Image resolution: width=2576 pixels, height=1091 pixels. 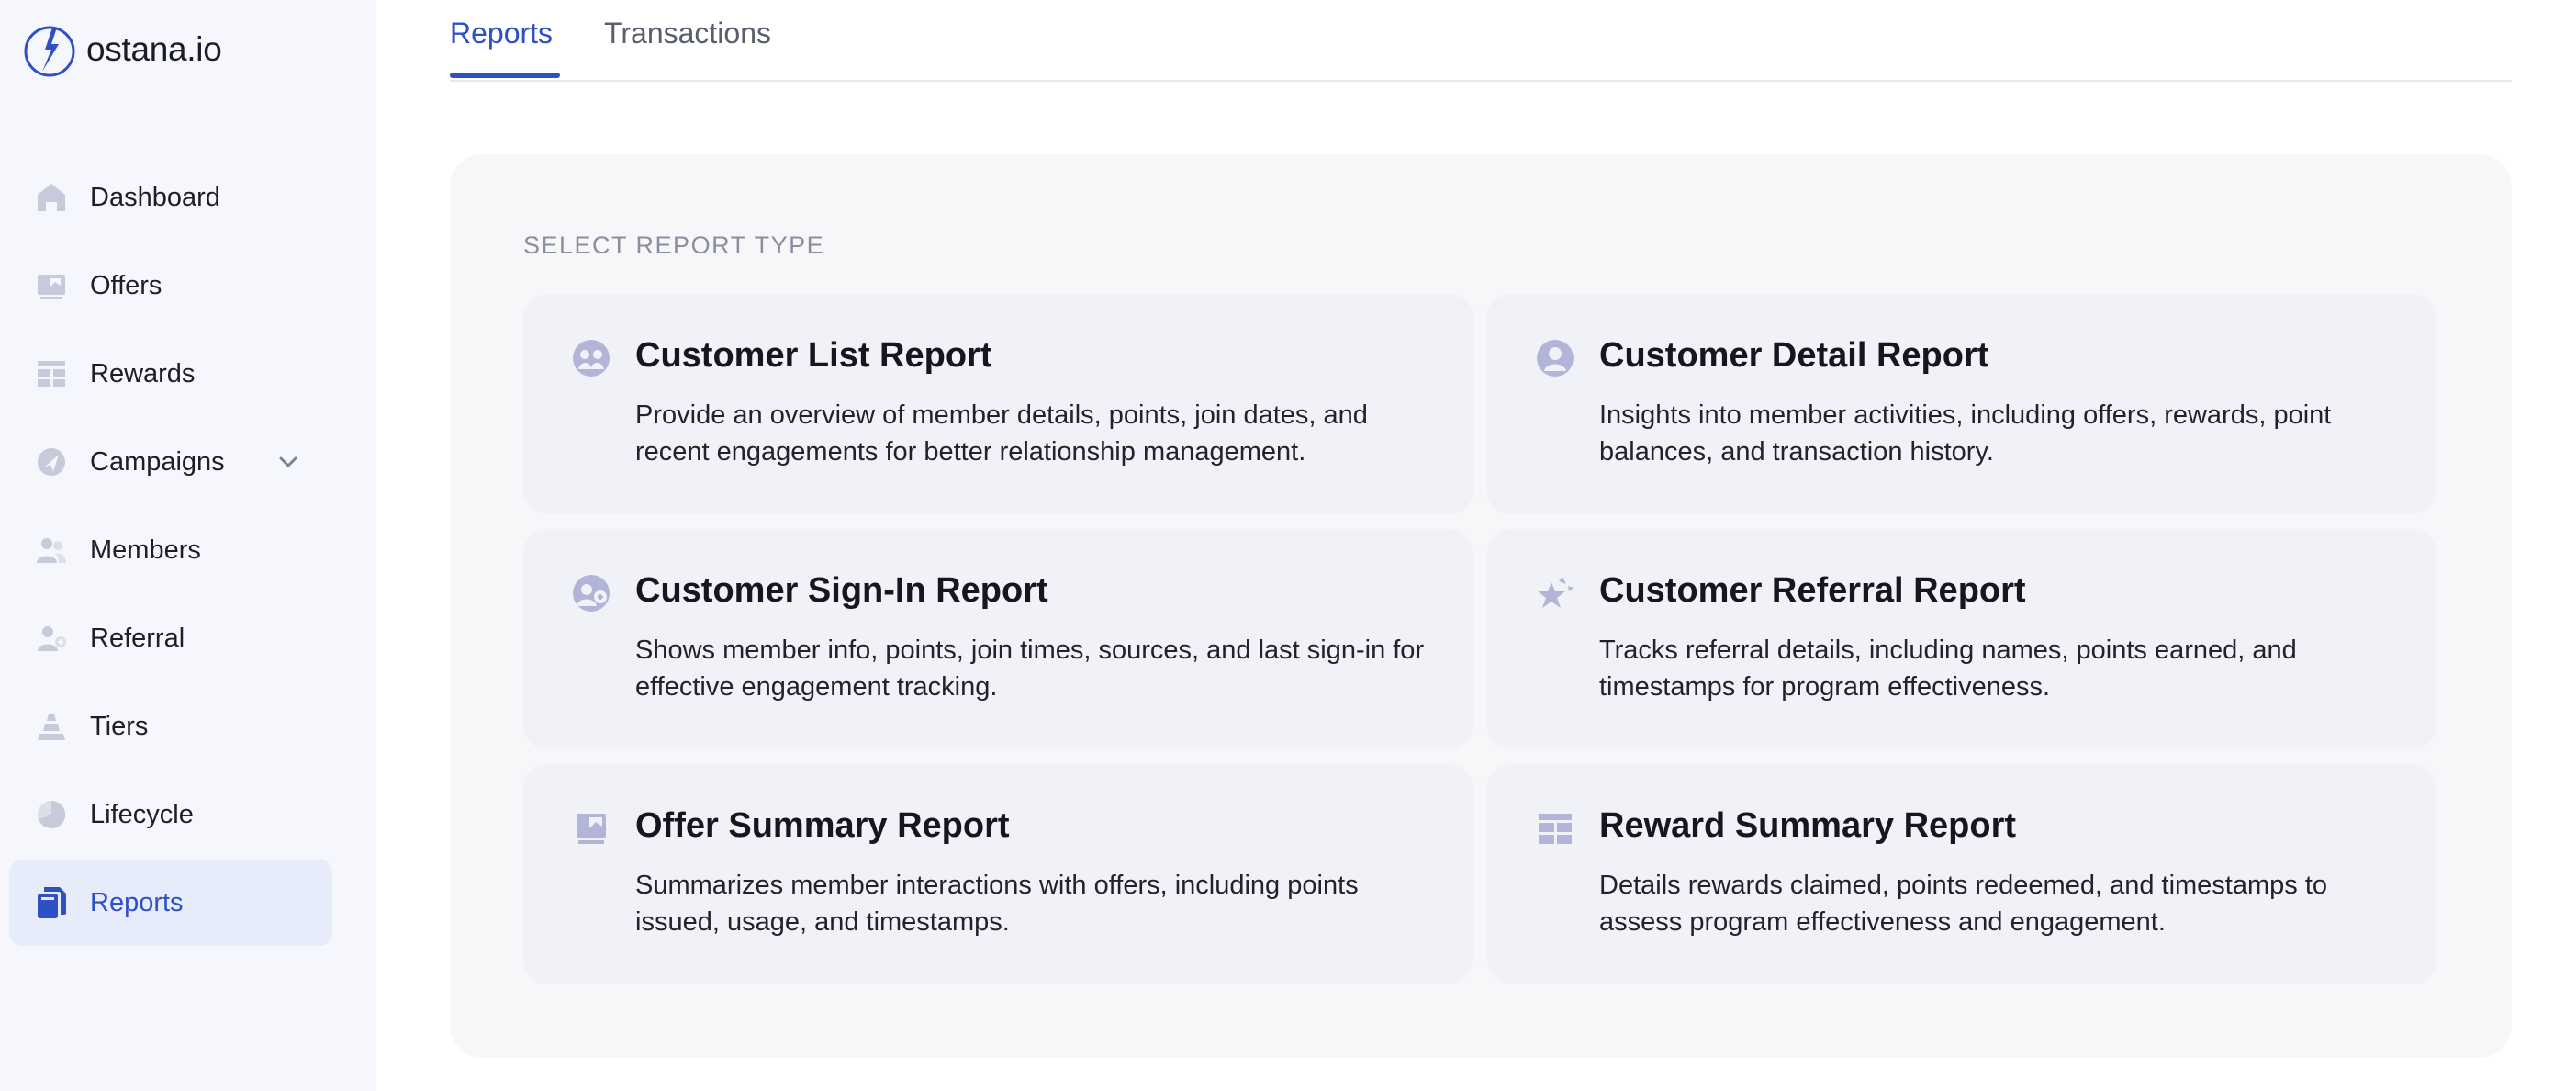 I want to click on sidebar-item-members: Members, so click(x=170, y=550).